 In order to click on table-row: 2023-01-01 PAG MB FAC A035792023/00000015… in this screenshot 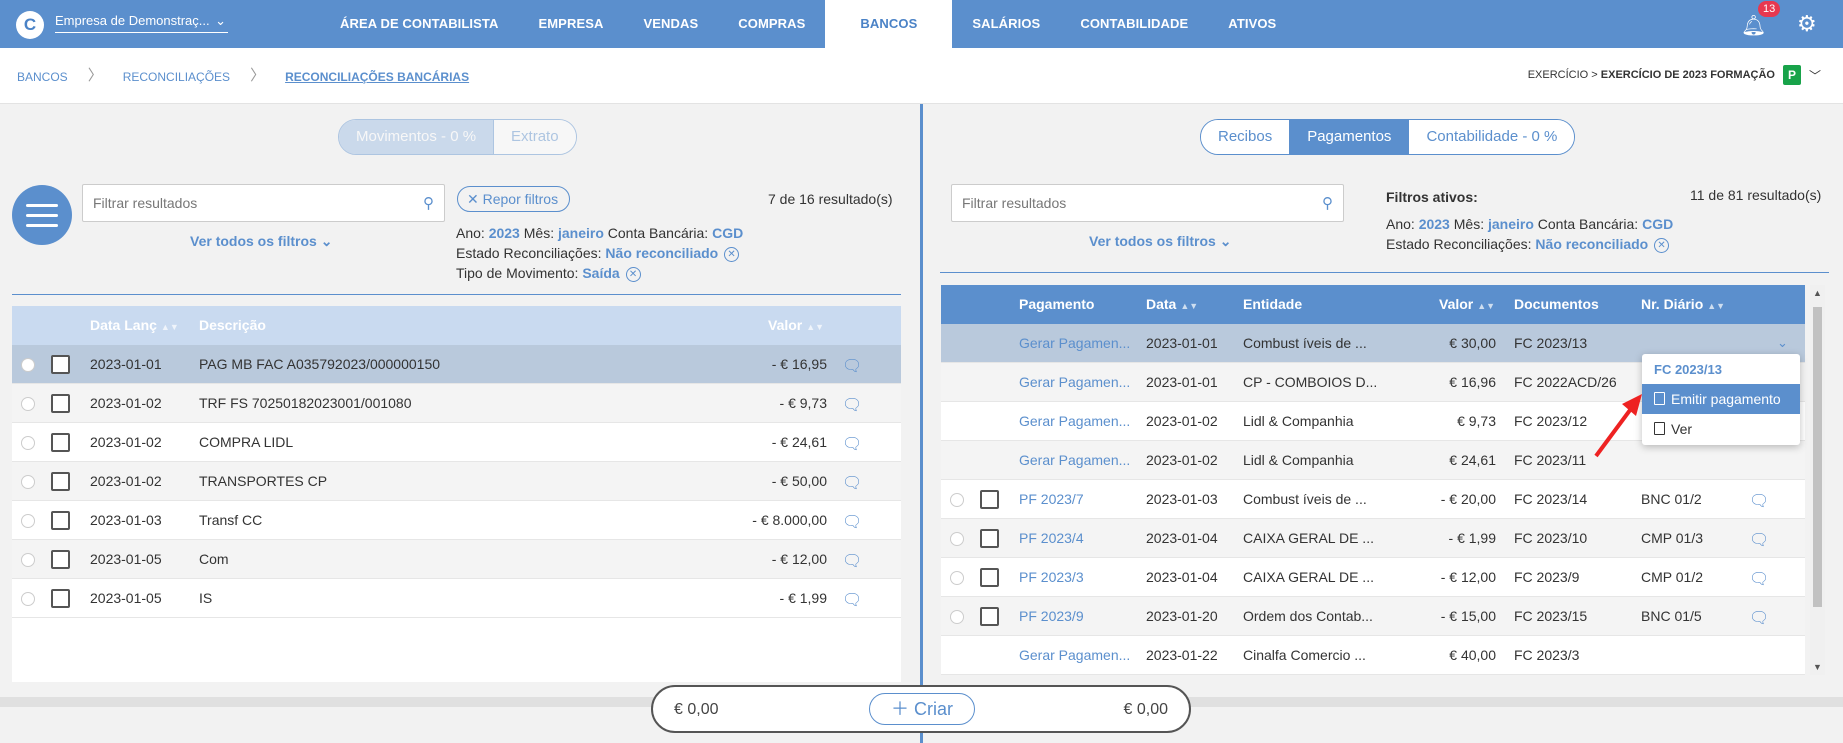, I will do `click(456, 364)`.